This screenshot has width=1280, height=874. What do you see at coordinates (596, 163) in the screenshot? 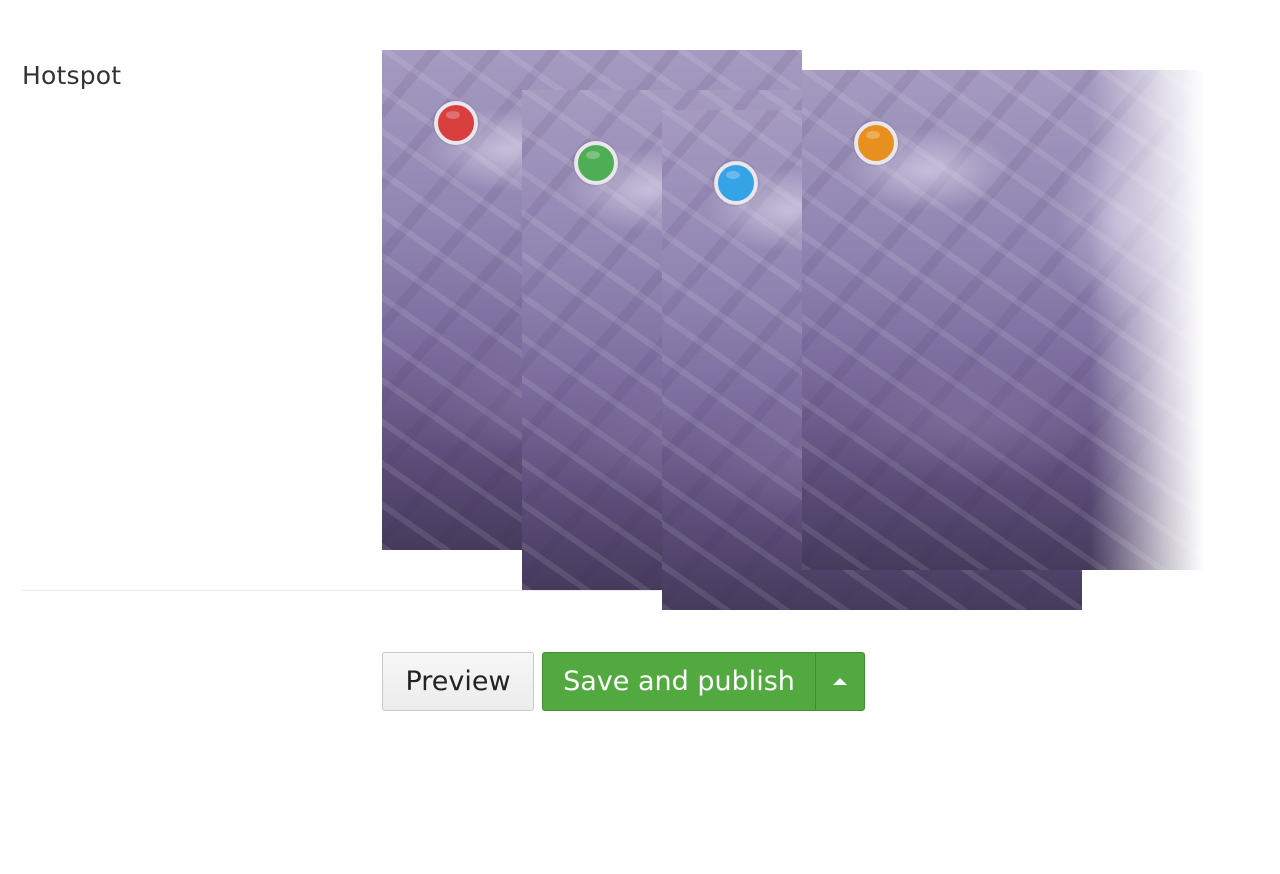
I see `hotspot-marker-green` at bounding box center [596, 163].